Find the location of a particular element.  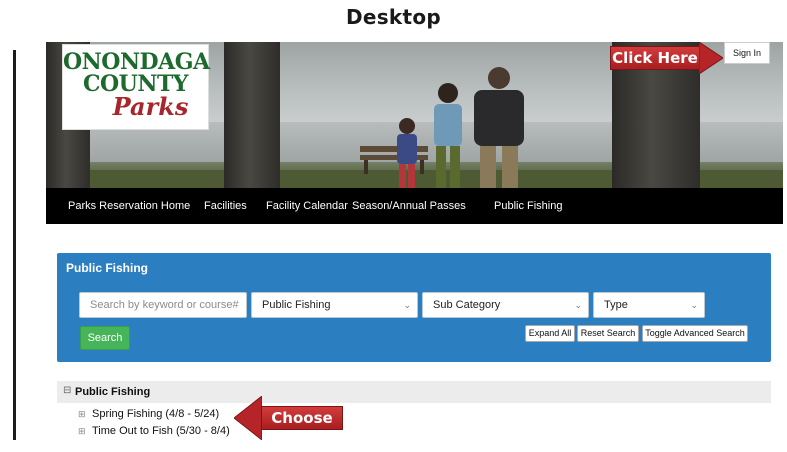

collapse-icon: ⊟ is located at coordinates (68, 391).